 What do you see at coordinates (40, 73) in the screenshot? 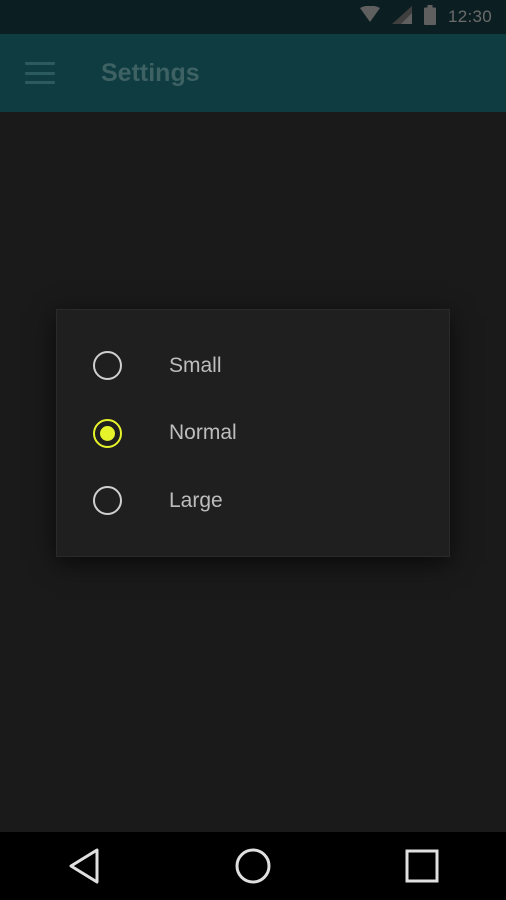
I see `hamburger-menu-icon` at bounding box center [40, 73].